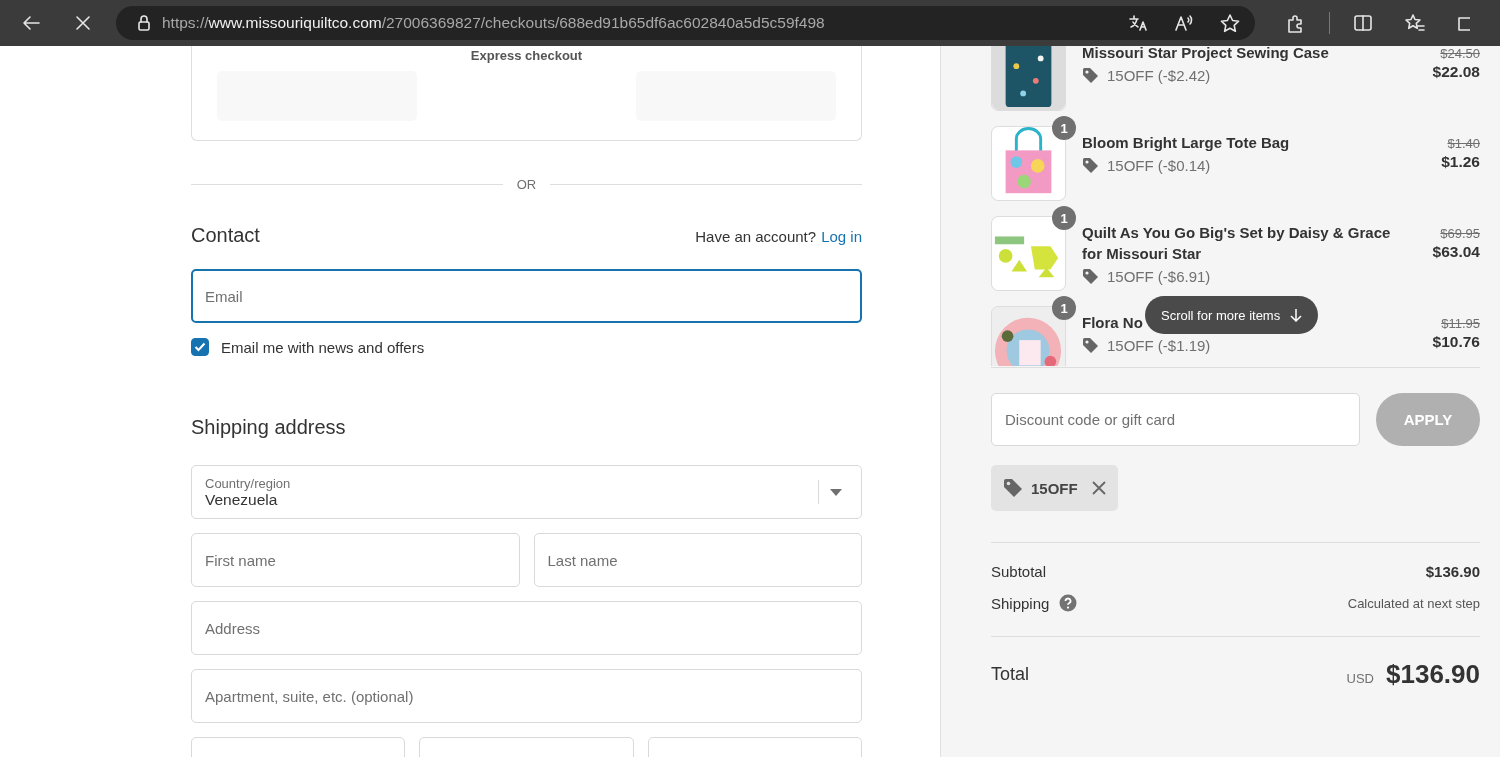  What do you see at coordinates (1456, 342) in the screenshot?
I see `price: $10.76` at bounding box center [1456, 342].